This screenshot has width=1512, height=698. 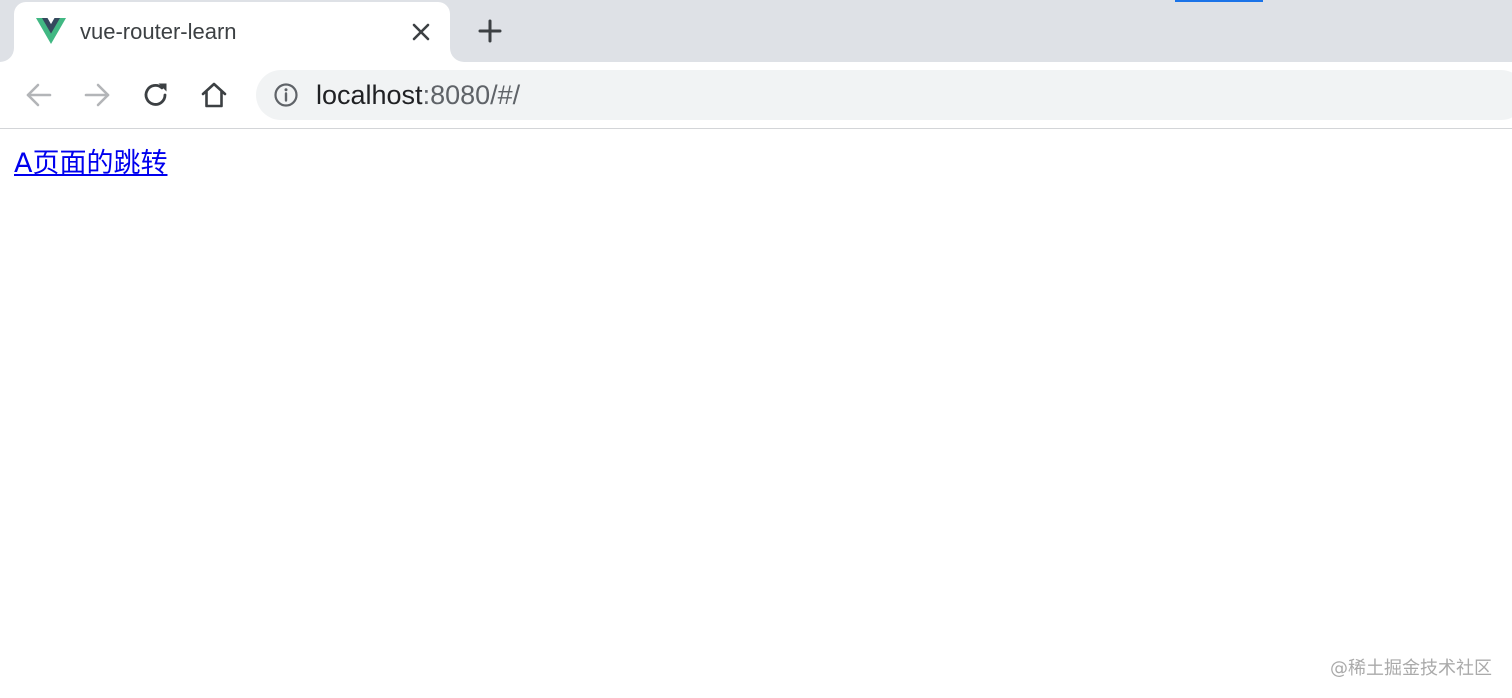 I want to click on url-host: localhost, so click(x=369, y=95).